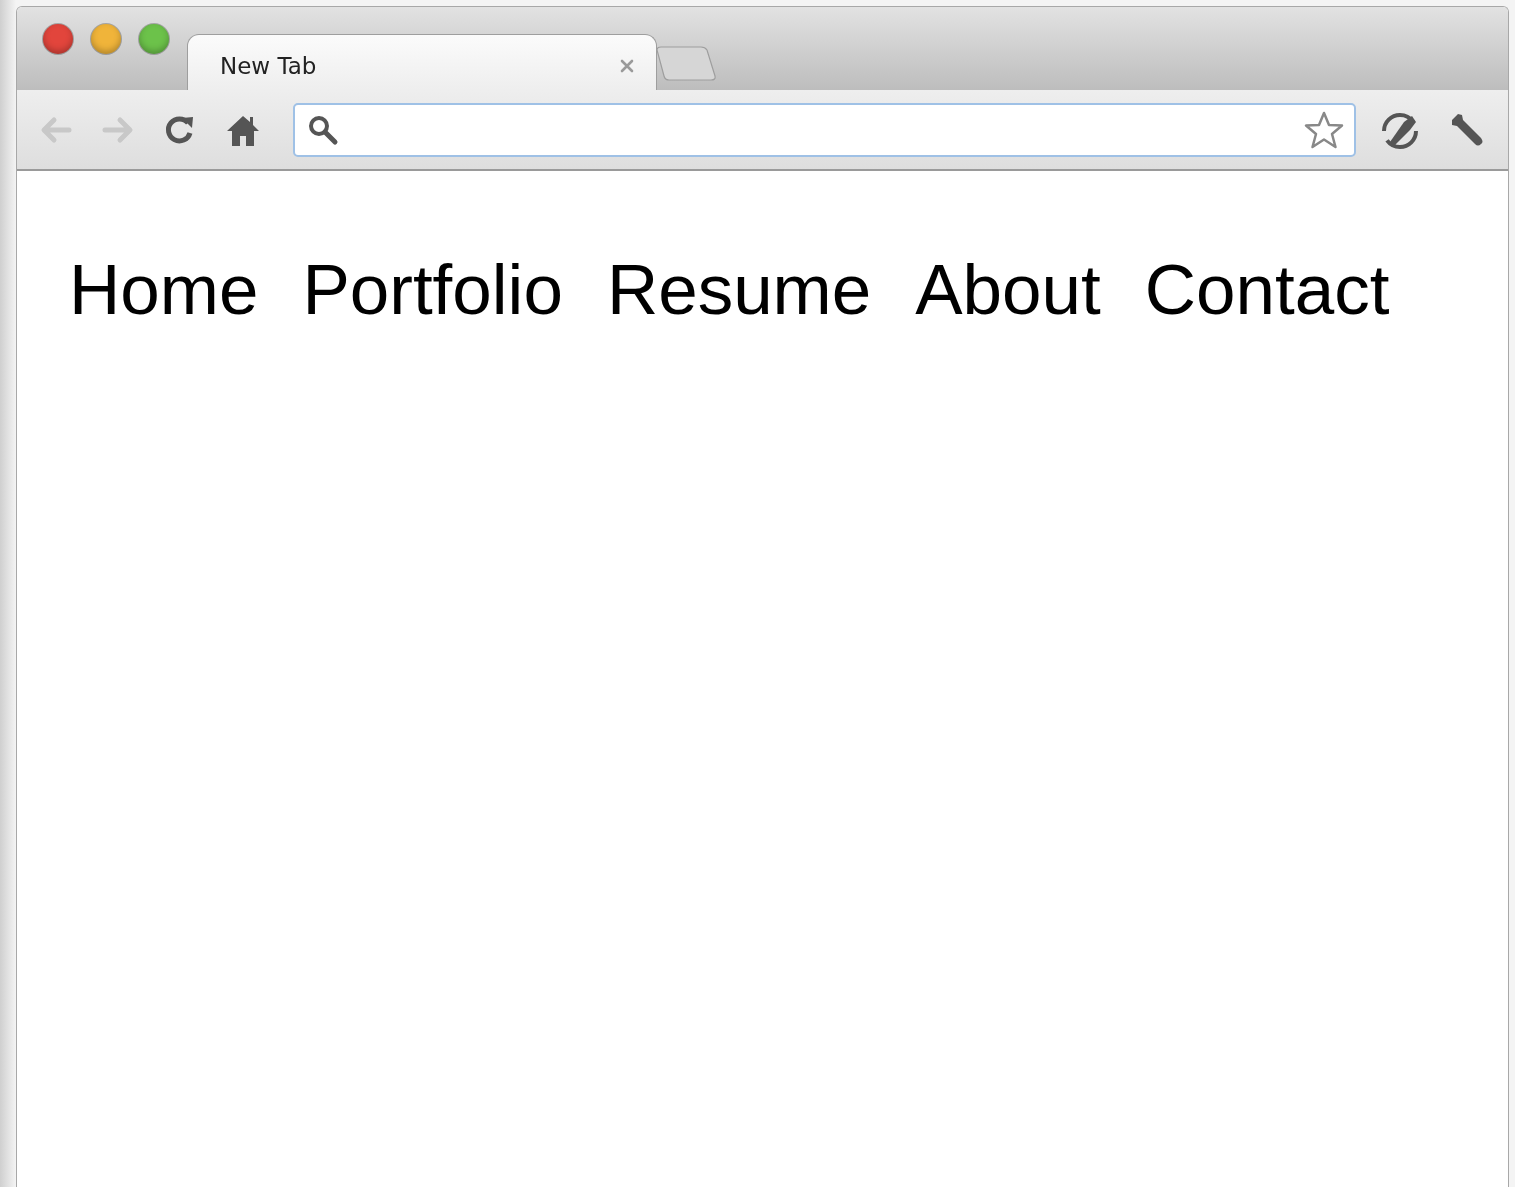 The height and width of the screenshot is (1187, 1515). Describe the element at coordinates (686, 64) in the screenshot. I see `new-tab-button` at that location.